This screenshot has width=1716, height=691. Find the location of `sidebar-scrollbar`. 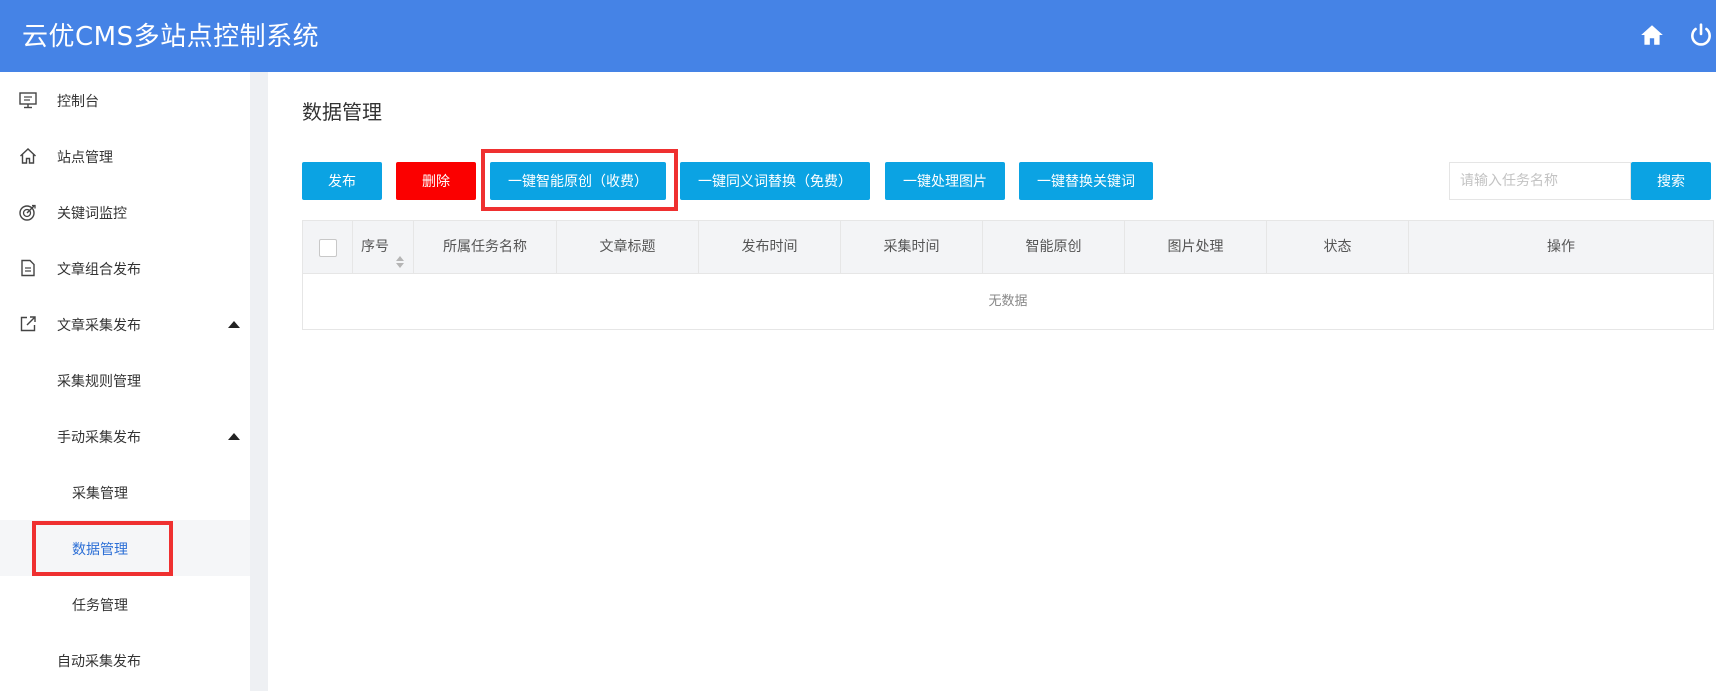

sidebar-scrollbar is located at coordinates (259, 381).